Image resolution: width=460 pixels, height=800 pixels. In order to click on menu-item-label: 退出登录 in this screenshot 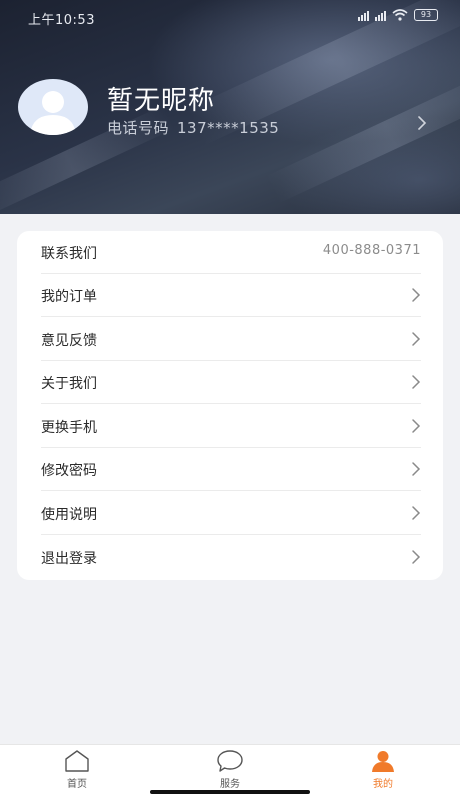, I will do `click(69, 559)`.